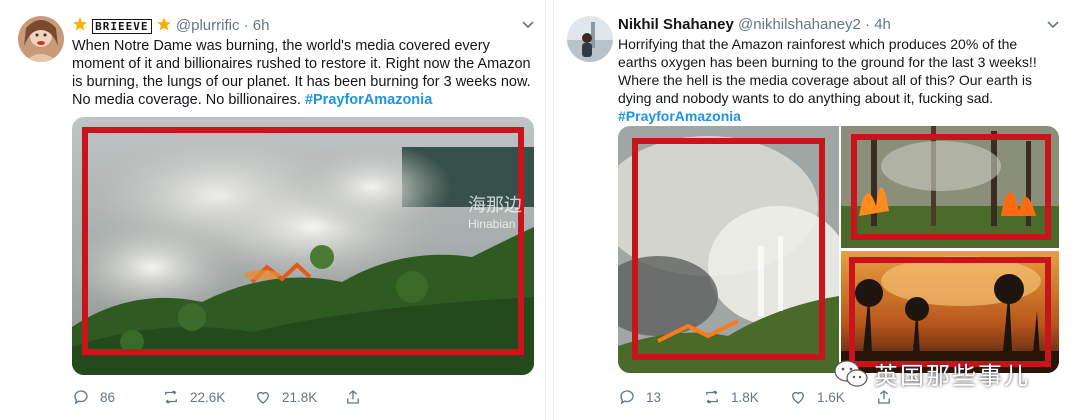 The width and height of the screenshot is (1080, 420). I want to click on like-button: 21.8K, so click(299, 397).